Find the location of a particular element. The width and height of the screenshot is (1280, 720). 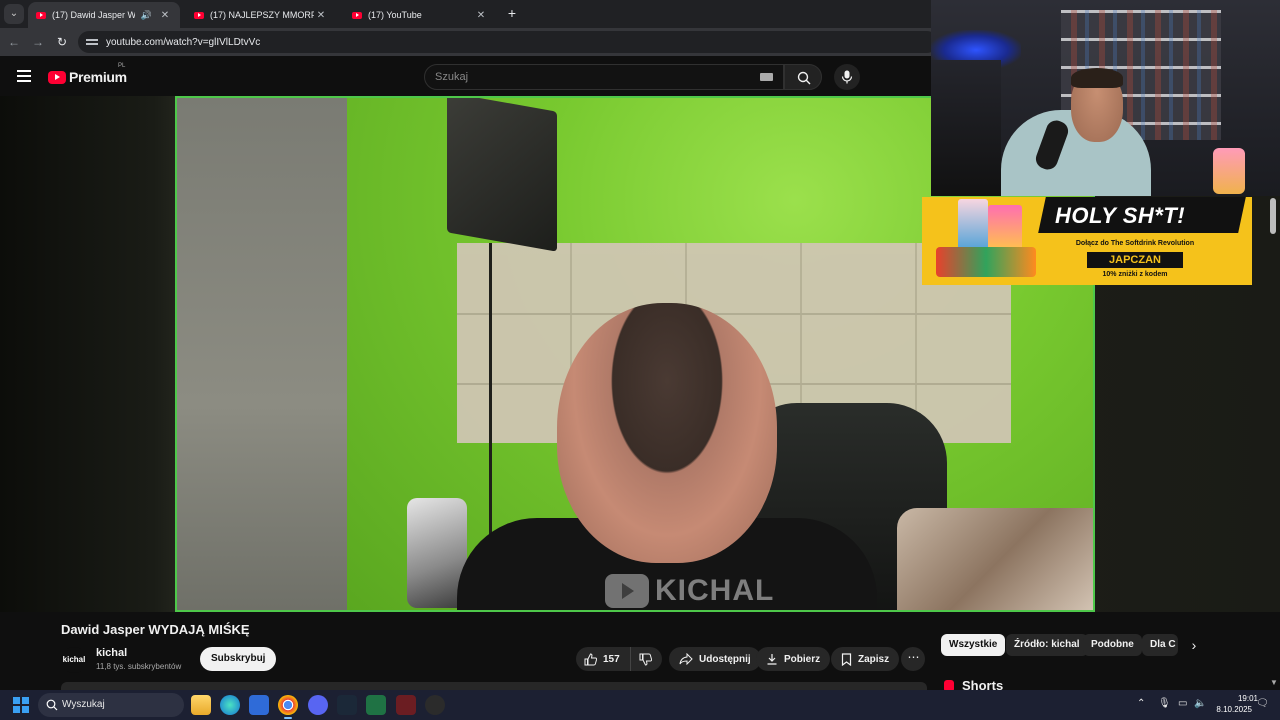

video-scene-wall is located at coordinates (267, 354).